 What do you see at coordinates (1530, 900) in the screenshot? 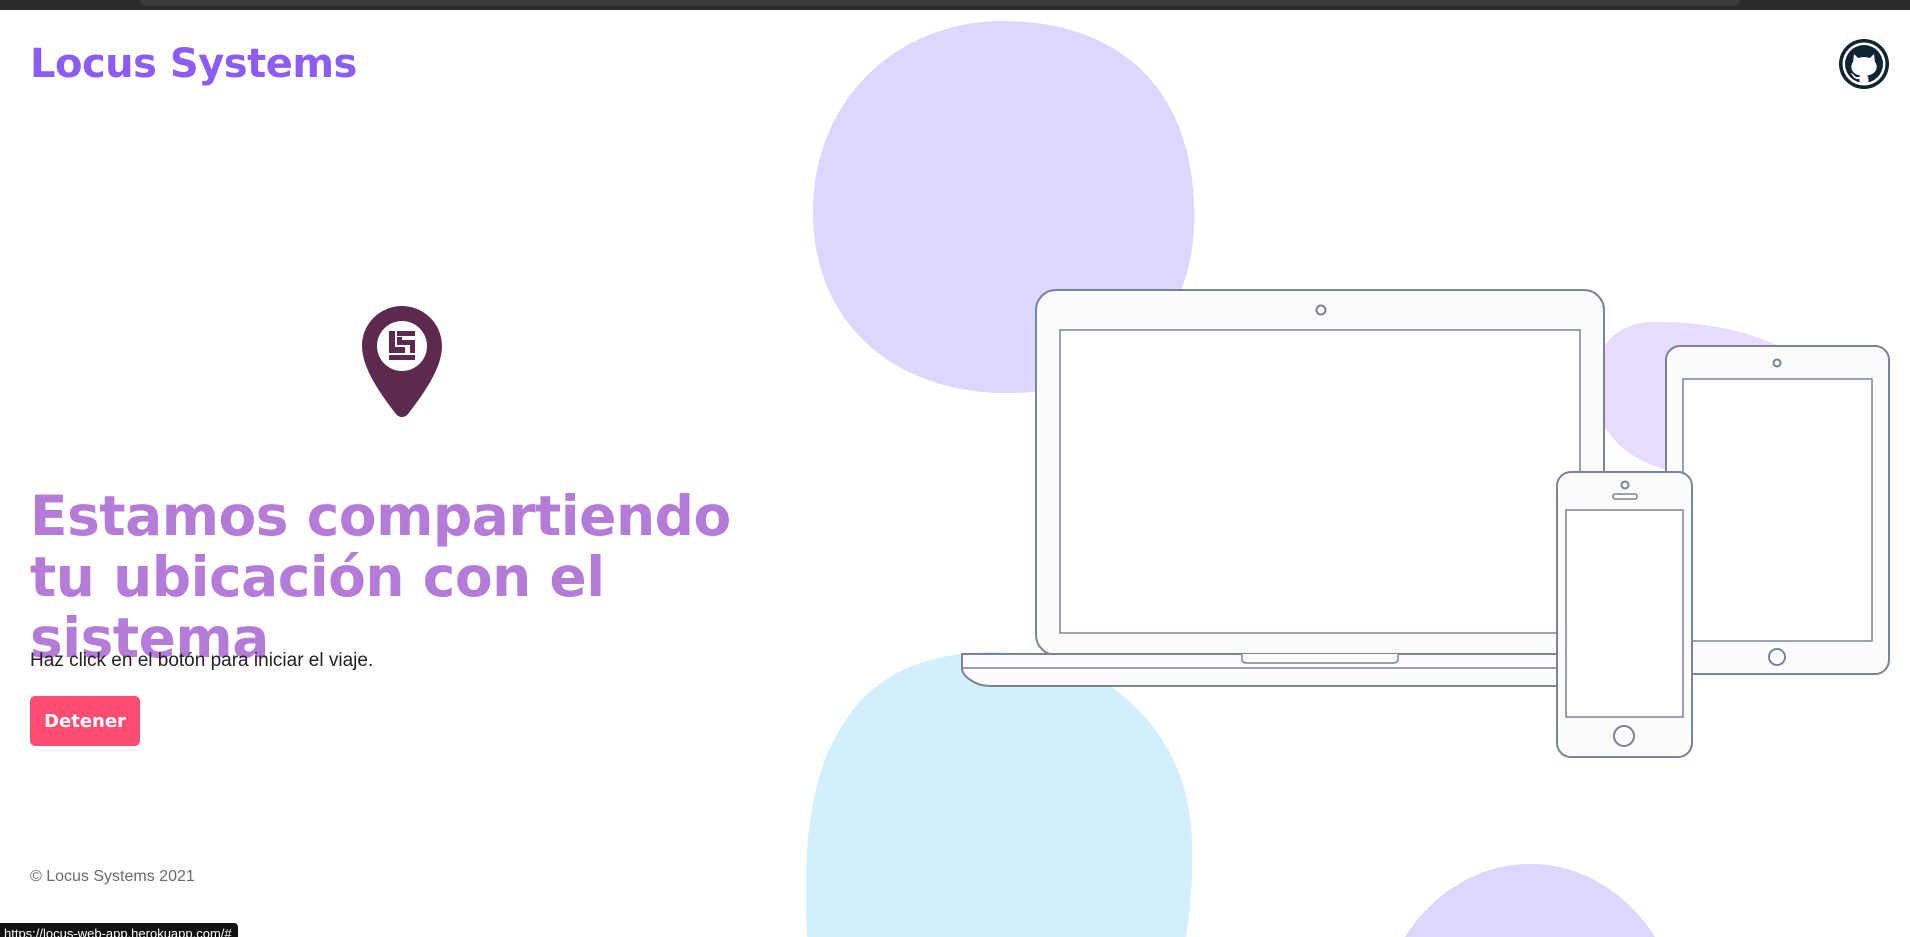
I see `purple-blob-bottom-right` at bounding box center [1530, 900].